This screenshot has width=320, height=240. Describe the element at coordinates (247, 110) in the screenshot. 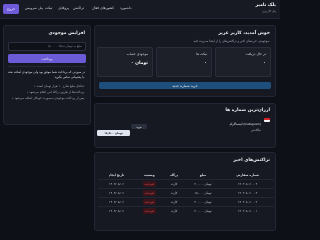

I see `cheapest-title: ارزان‌ترین شماره ها` at that location.